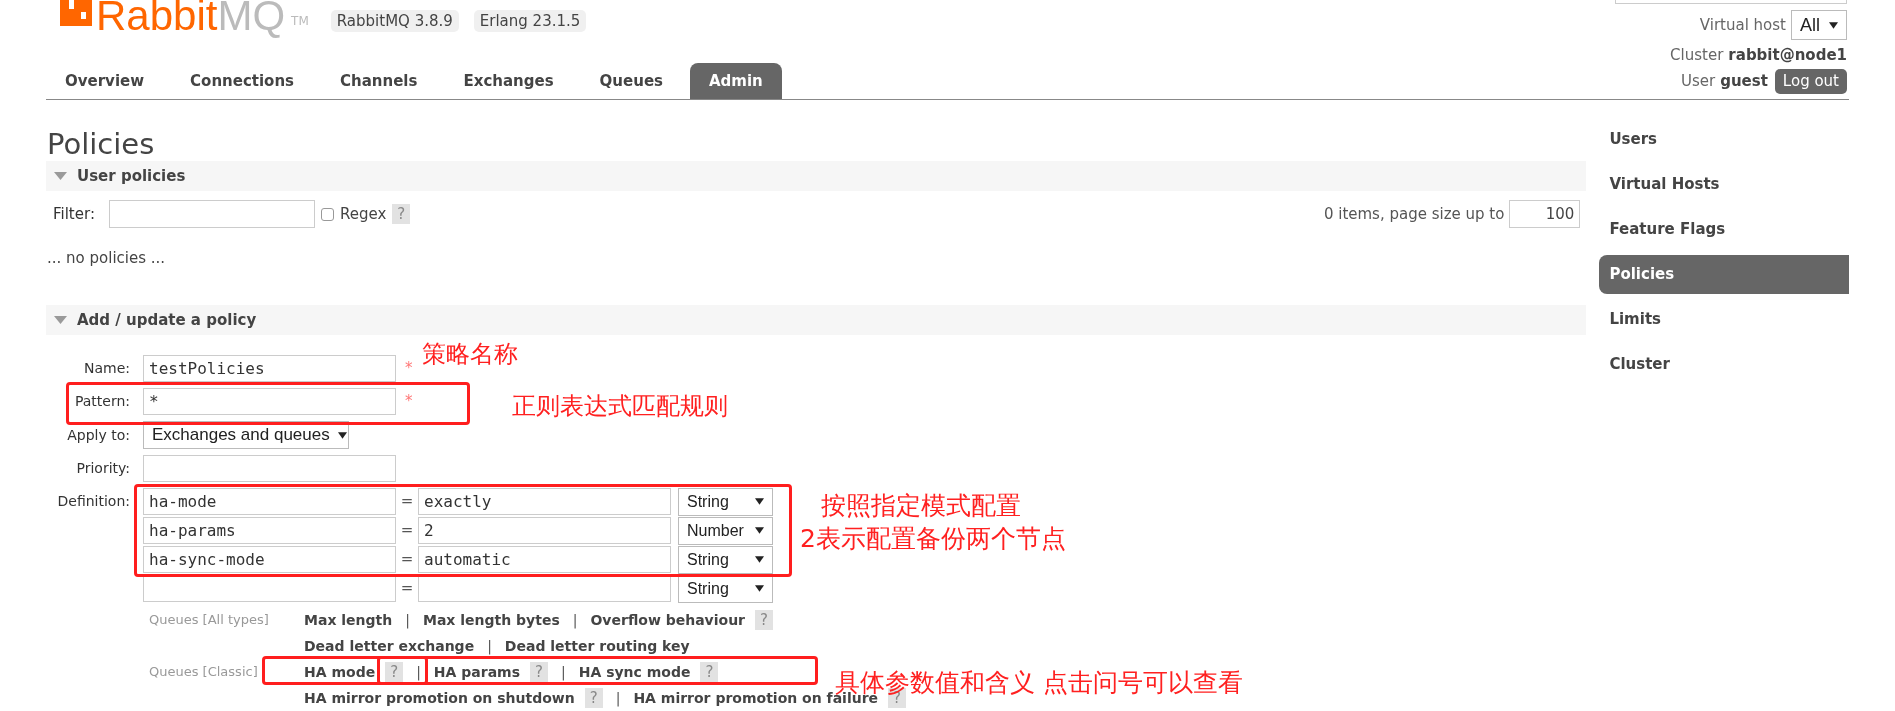  I want to click on nav-tab: Channels, so click(379, 81).